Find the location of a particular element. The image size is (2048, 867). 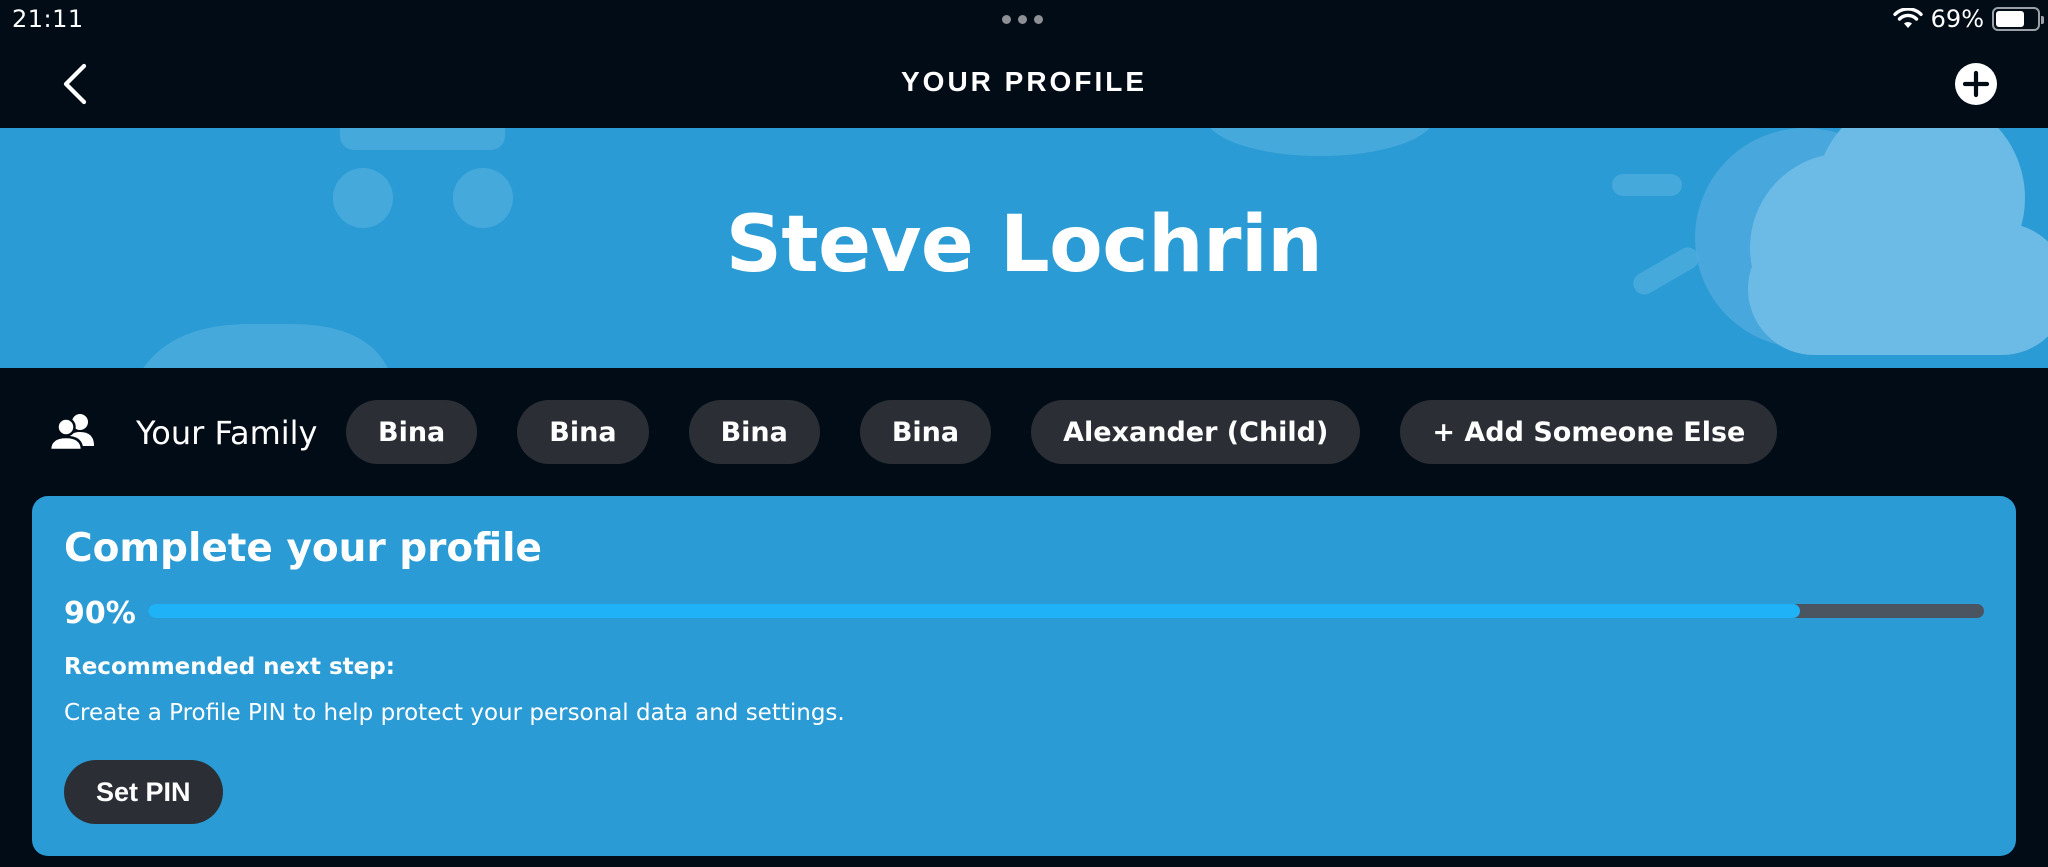

progress-percent: 90% is located at coordinates (100, 613).